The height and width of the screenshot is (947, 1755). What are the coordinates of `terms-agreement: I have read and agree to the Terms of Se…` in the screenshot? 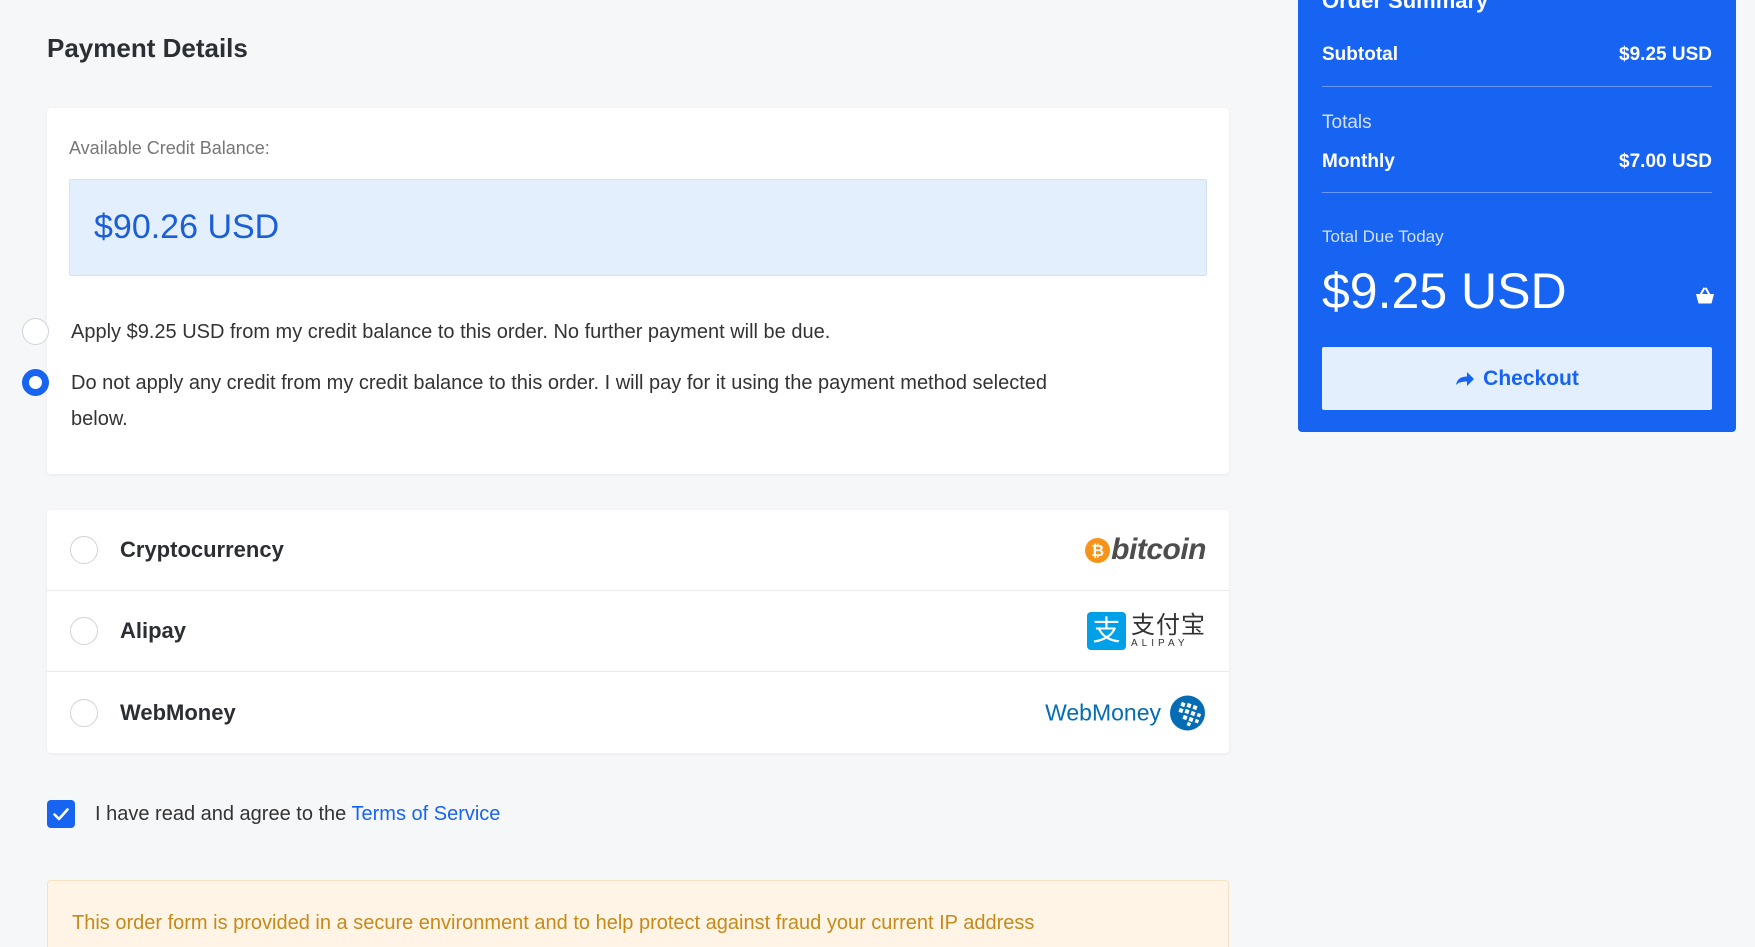 It's located at (273, 814).